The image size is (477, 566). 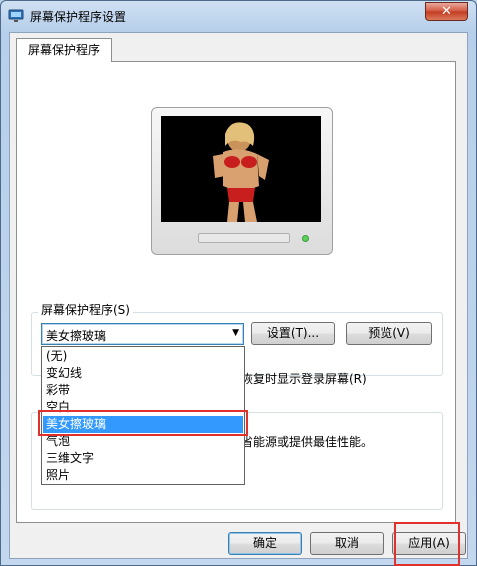 I want to click on dropdown-option: 彩带, so click(x=143, y=390).